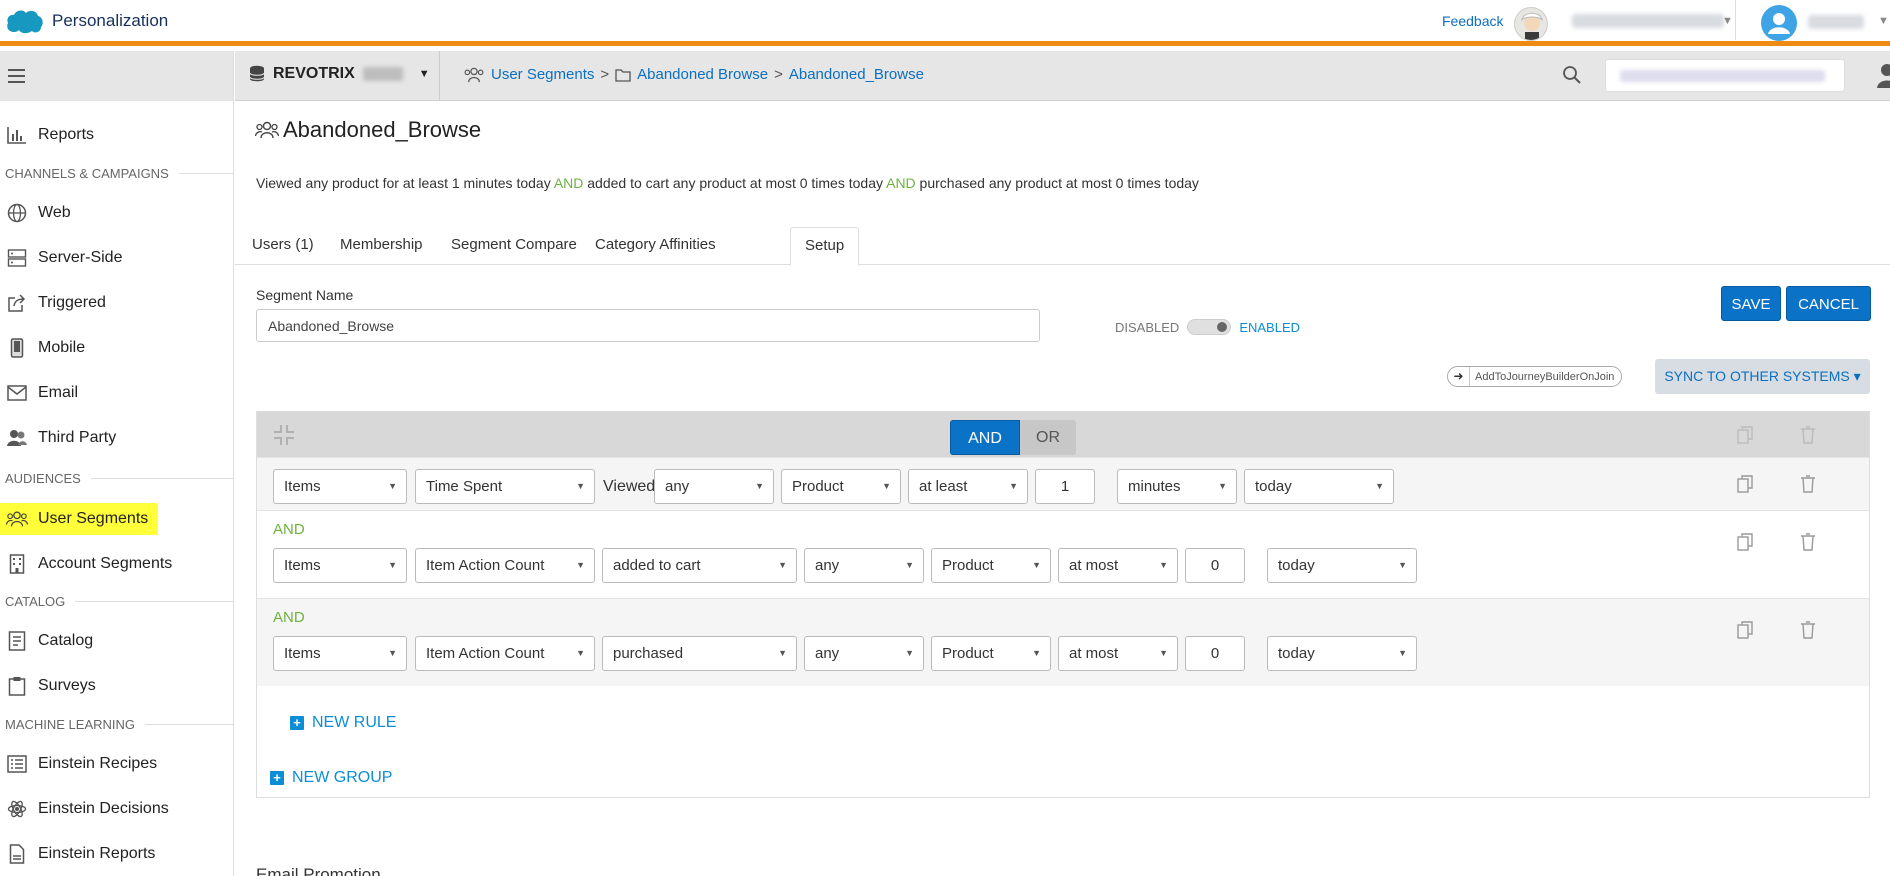  What do you see at coordinates (343, 723) in the screenshot?
I see `new-rule-button: + NEW RULE` at bounding box center [343, 723].